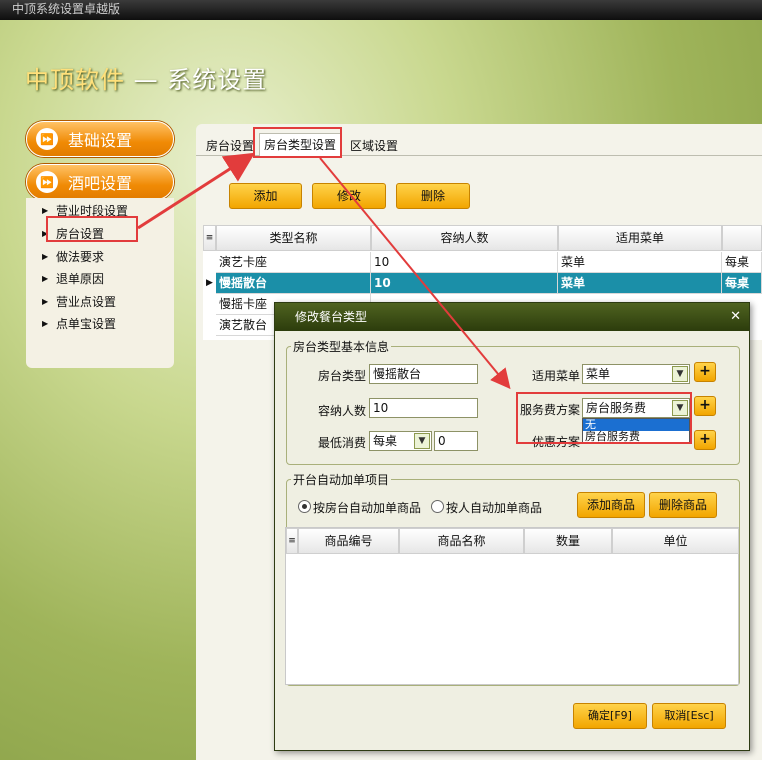 The height and width of the screenshot is (760, 762). What do you see at coordinates (300, 145) in the screenshot?
I see `tab-table-type-settings: 房台类型设置` at bounding box center [300, 145].